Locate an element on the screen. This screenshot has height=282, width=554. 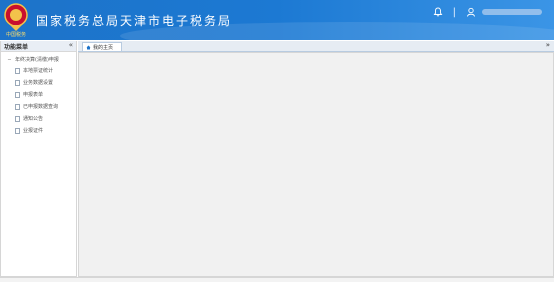
menu-item-label: 本地票证统计 is located at coordinates (38, 71).